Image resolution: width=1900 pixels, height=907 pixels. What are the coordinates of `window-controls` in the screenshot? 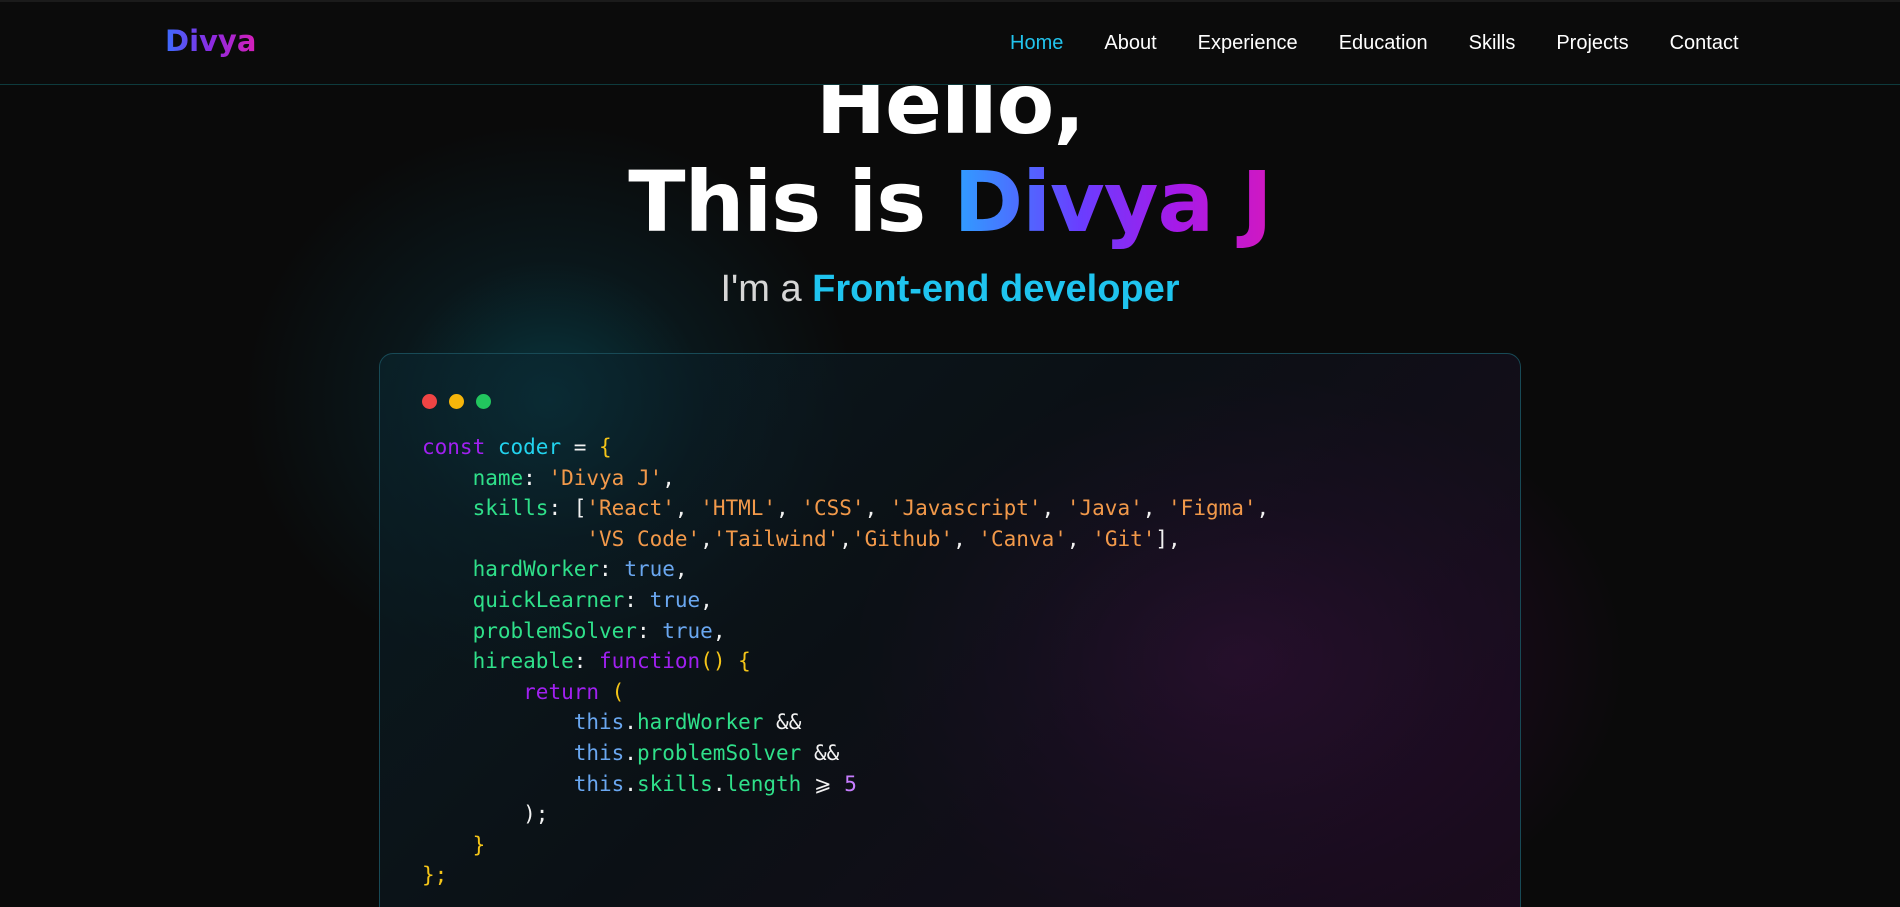 It's located at (462, 401).